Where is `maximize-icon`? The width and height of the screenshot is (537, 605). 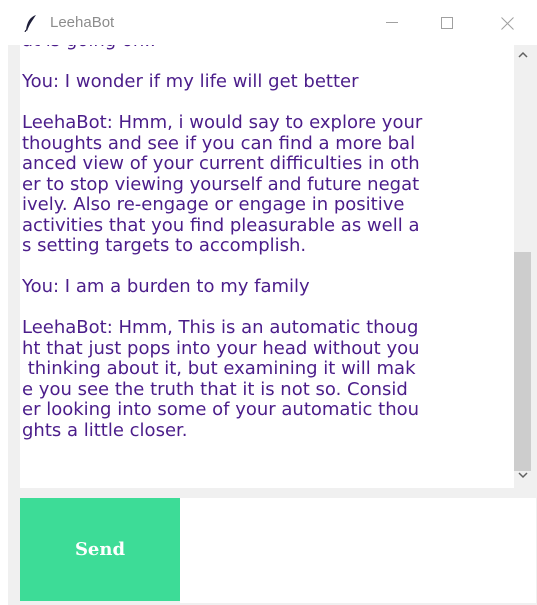
maximize-icon is located at coordinates (447, 23).